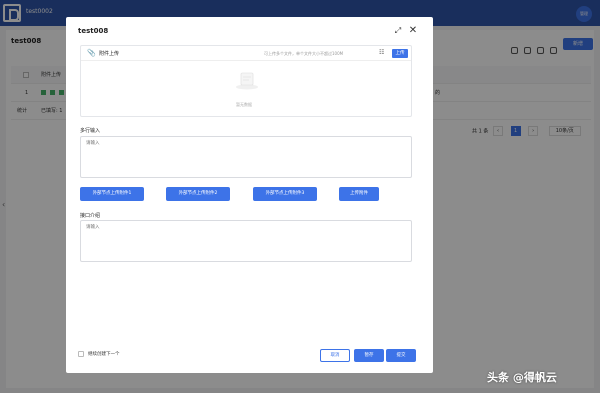  What do you see at coordinates (359, 194) in the screenshot?
I see `upload-attachment-button: 上传附件` at bounding box center [359, 194].